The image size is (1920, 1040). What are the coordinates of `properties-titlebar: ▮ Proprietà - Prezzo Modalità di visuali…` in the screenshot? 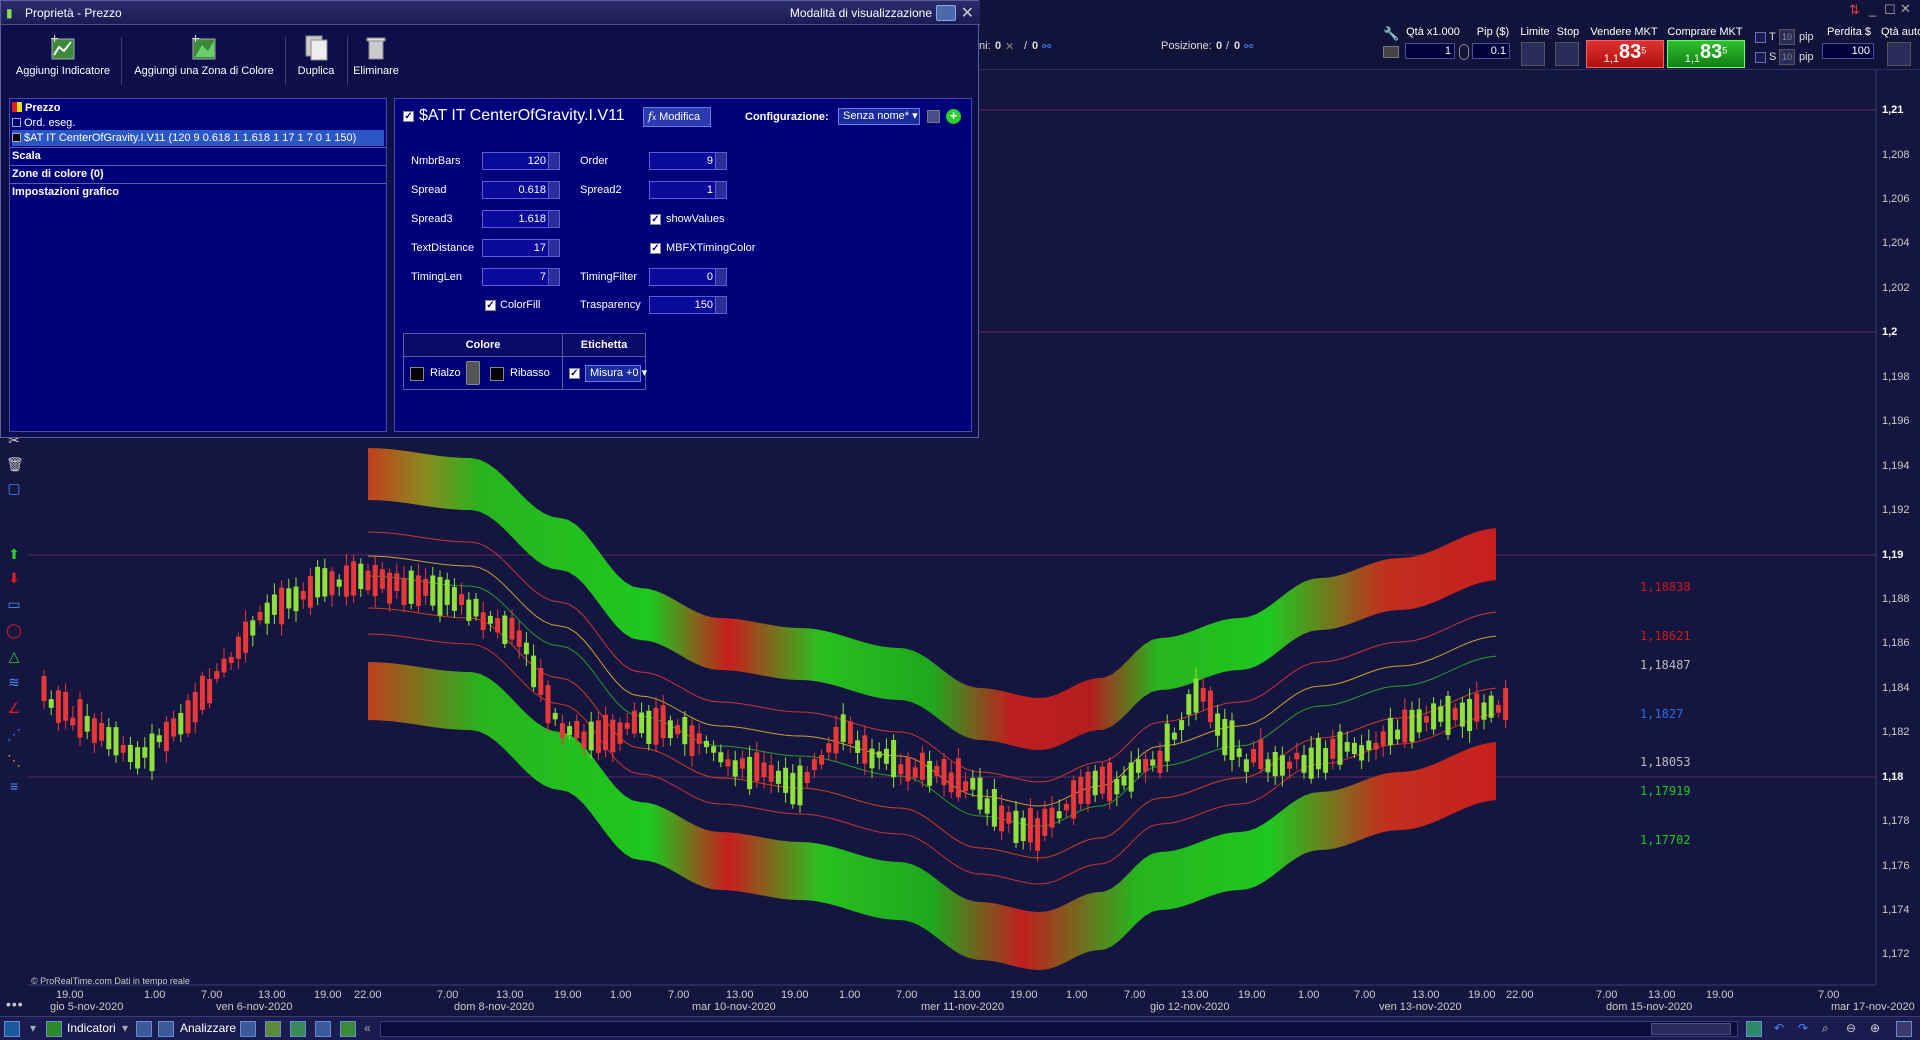 It's located at (490, 13).